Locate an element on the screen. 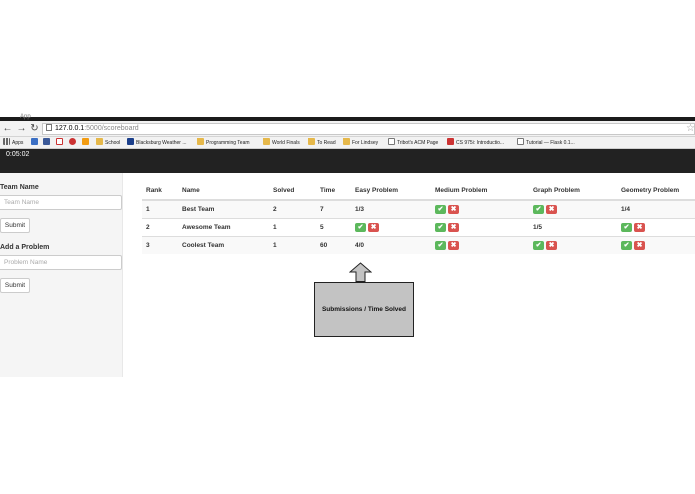  annotation-callout: Submissions / Time Solved is located at coordinates (364, 309).